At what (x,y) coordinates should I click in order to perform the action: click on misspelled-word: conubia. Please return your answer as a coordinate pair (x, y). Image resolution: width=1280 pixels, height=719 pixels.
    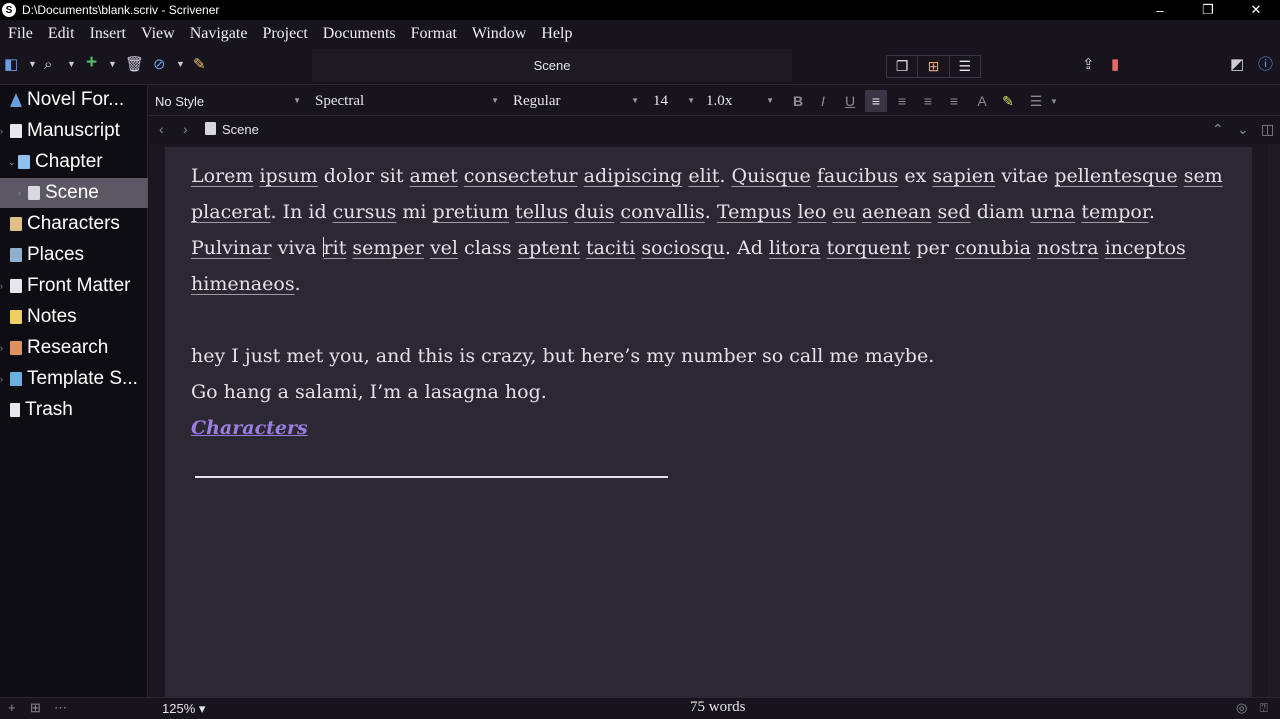
    Looking at the image, I should click on (993, 248).